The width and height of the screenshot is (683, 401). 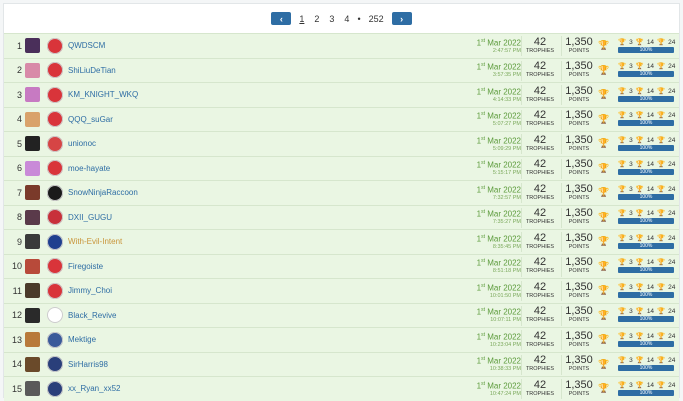 I want to click on rank-number: 4, so click(x=19, y=119).